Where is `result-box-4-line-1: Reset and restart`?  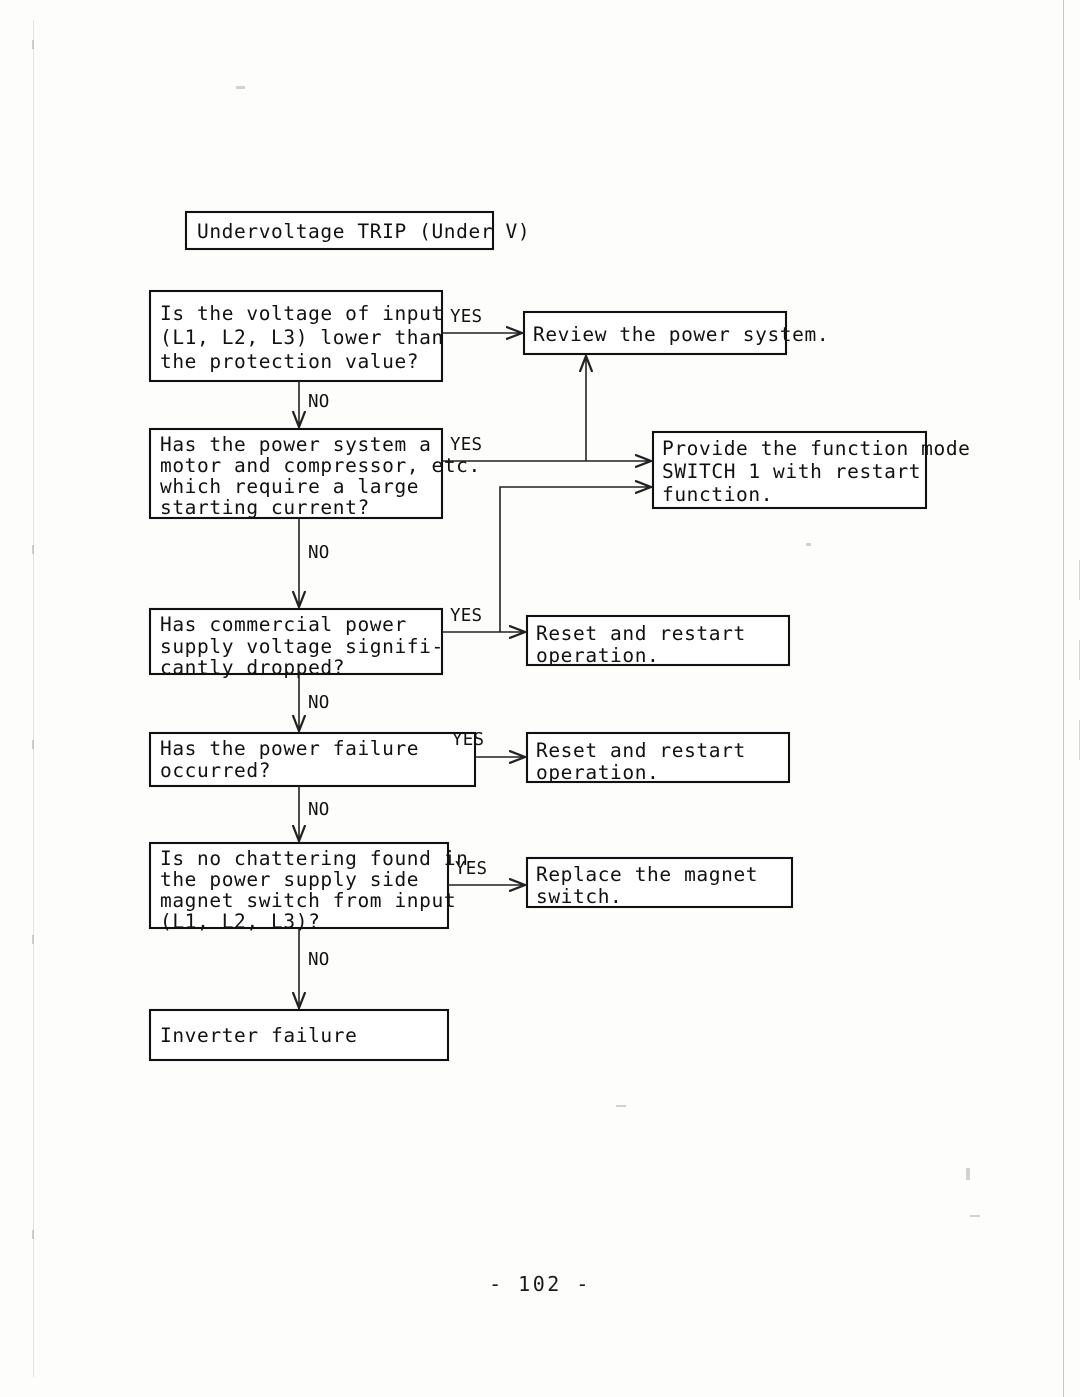 result-box-4-line-1: Reset and restart is located at coordinates (641, 750).